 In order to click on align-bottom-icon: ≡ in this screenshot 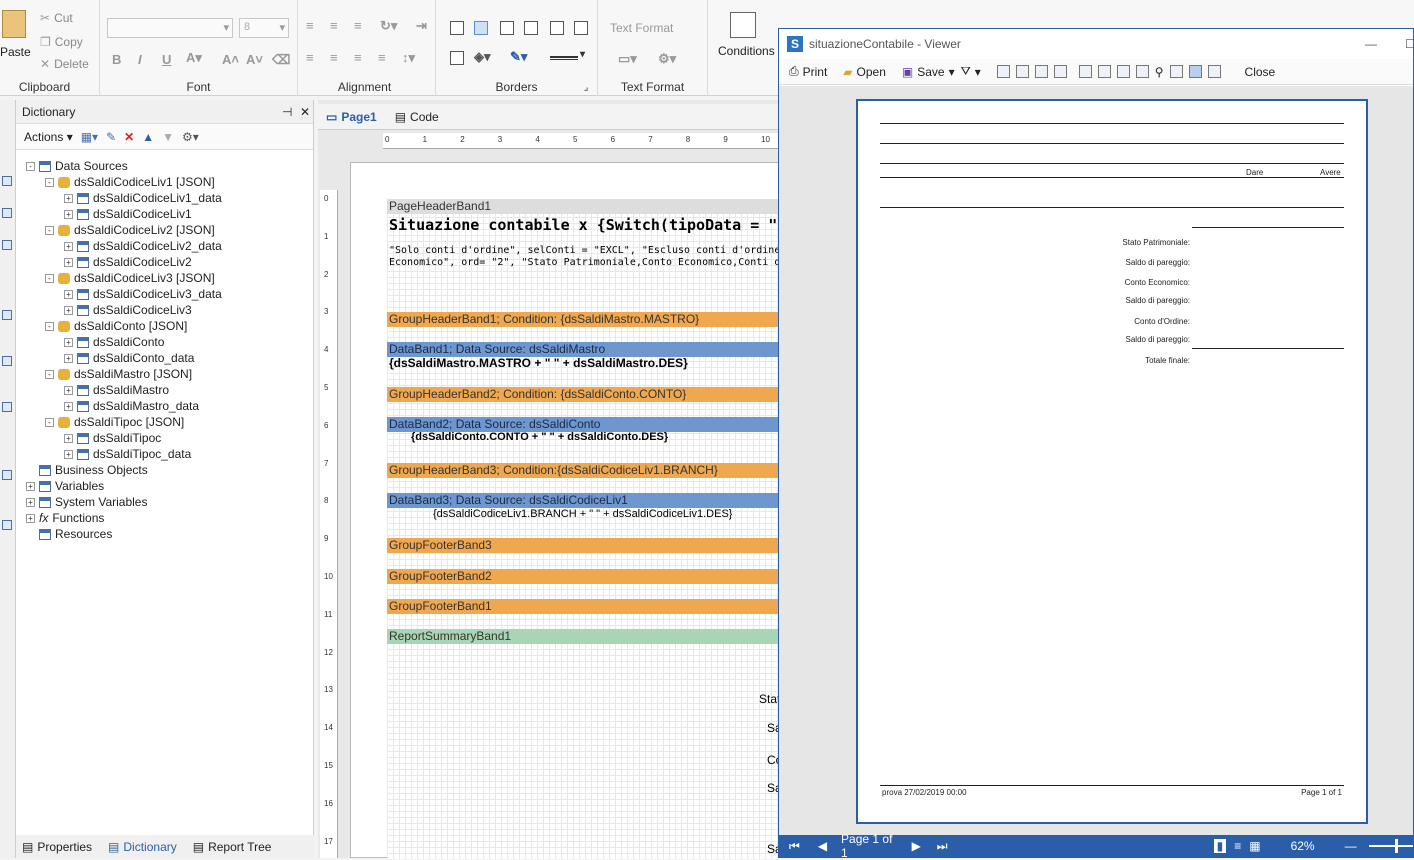, I will do `click(358, 25)`.